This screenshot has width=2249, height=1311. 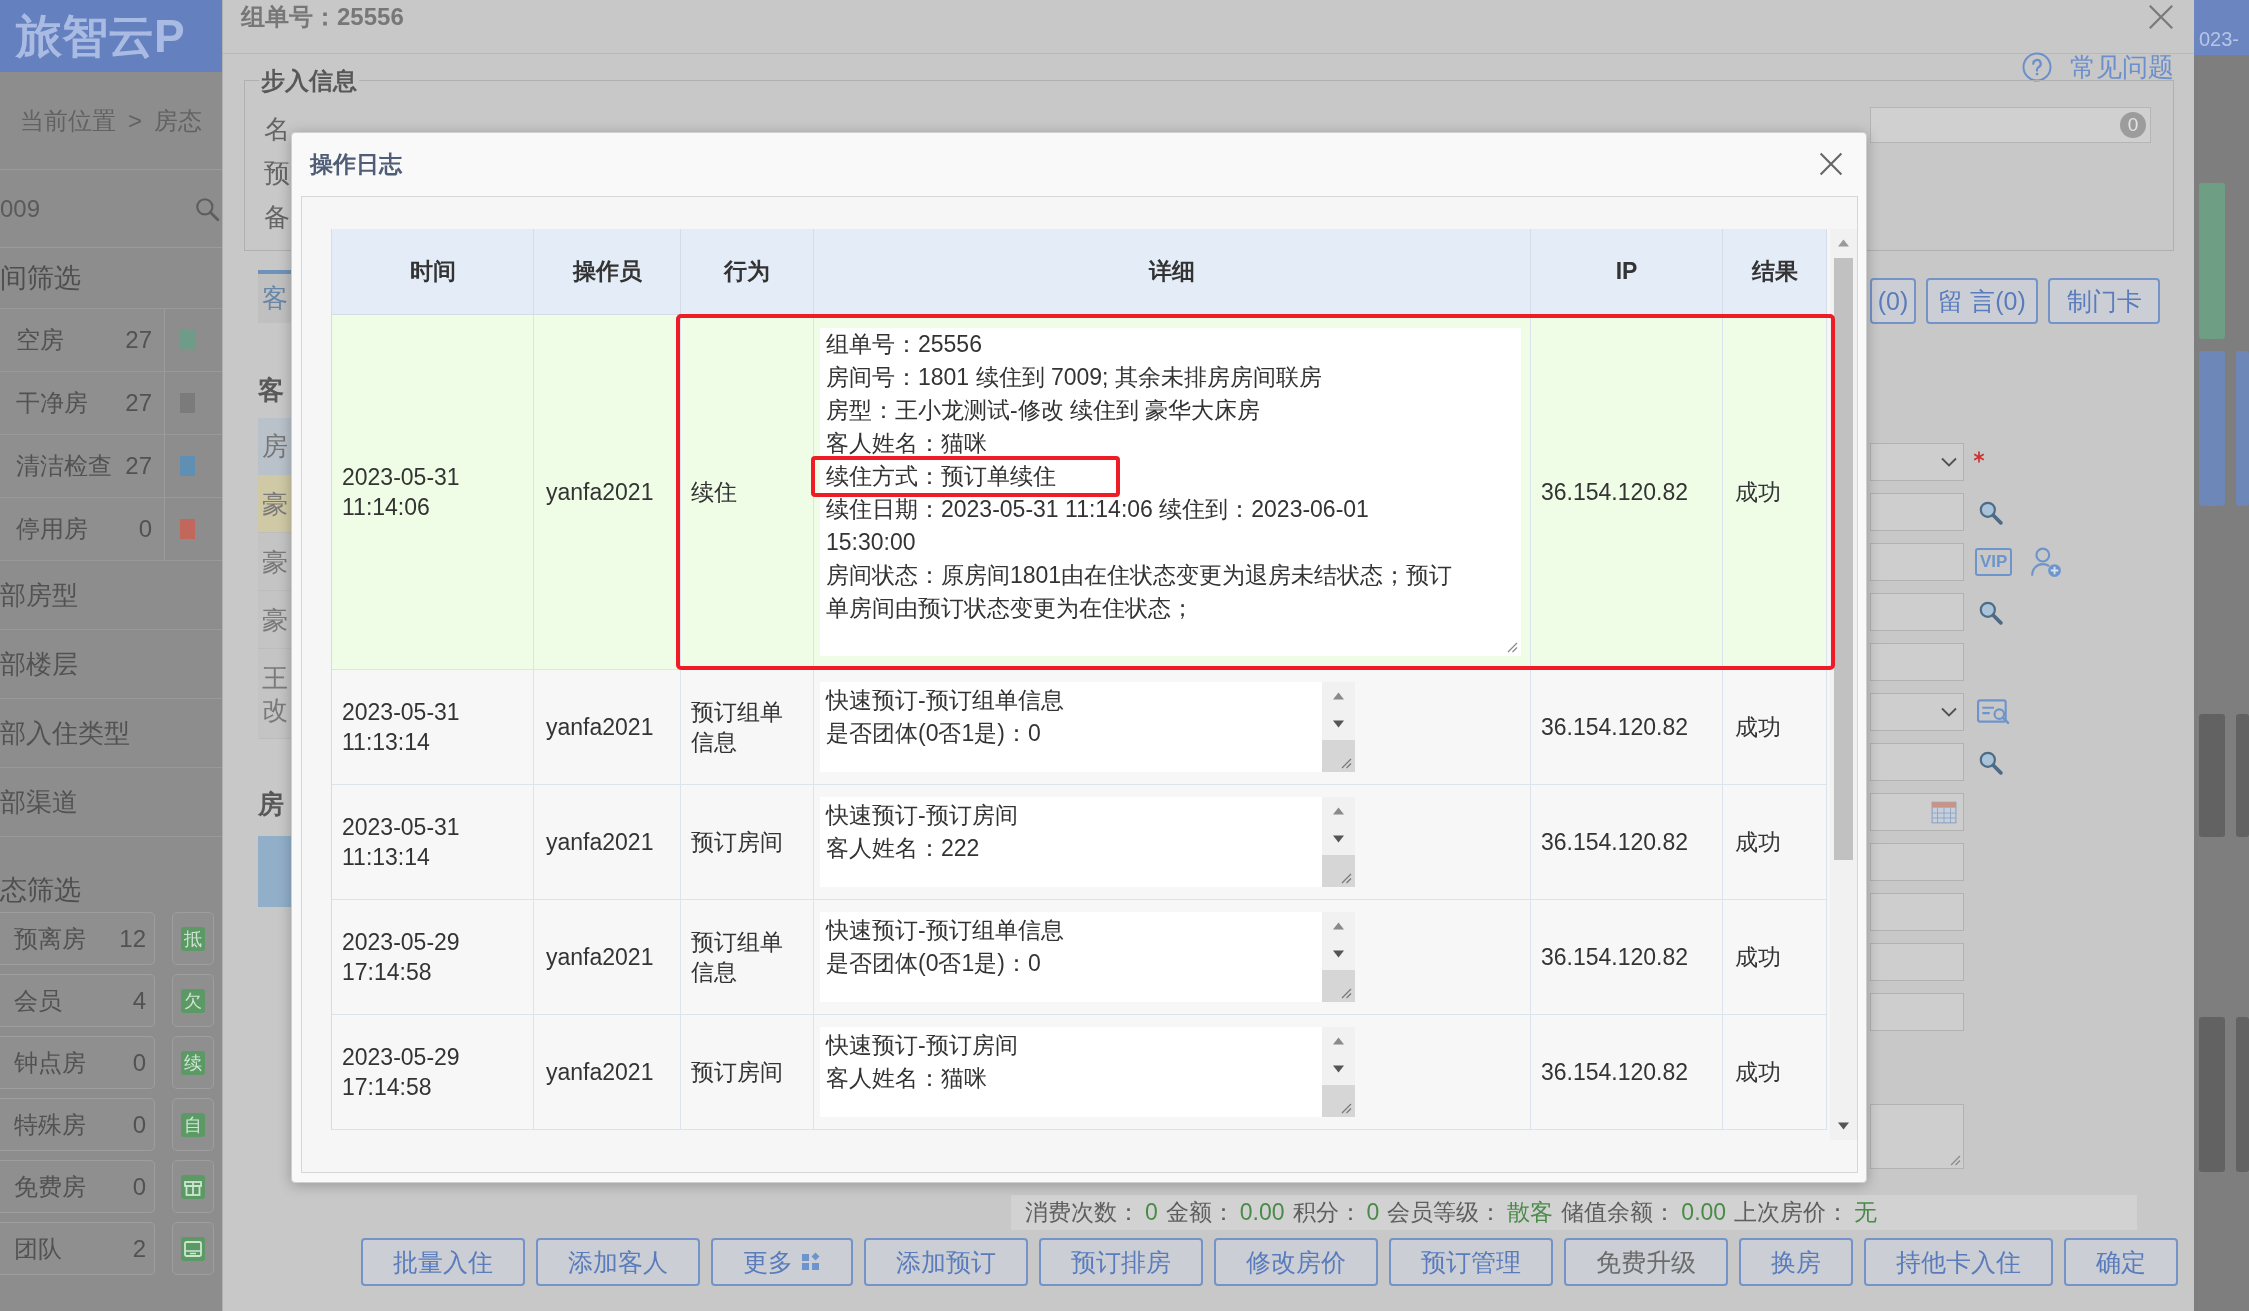 What do you see at coordinates (1893, 301) in the screenshot?
I see `action-button: (0)` at bounding box center [1893, 301].